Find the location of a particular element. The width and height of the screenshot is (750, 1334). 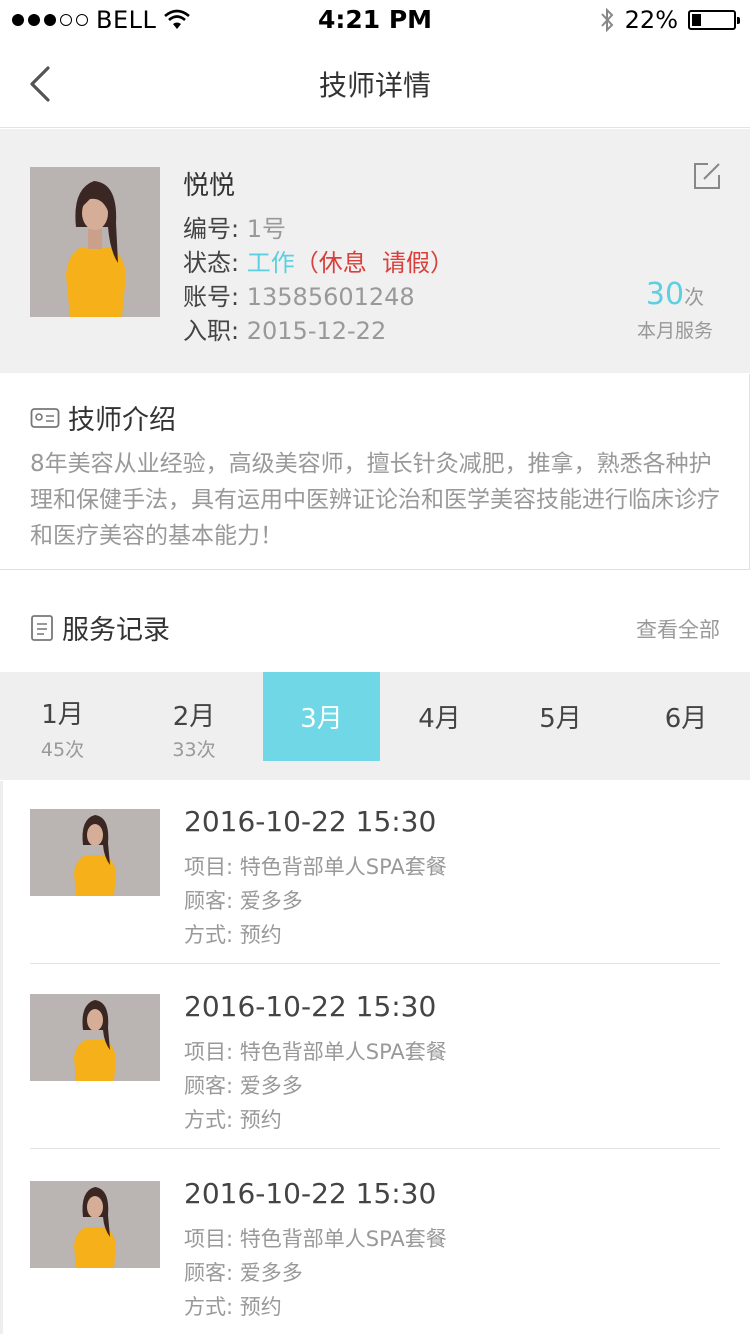

tab-month-1: 1月 45次 is located at coordinates (62, 726).